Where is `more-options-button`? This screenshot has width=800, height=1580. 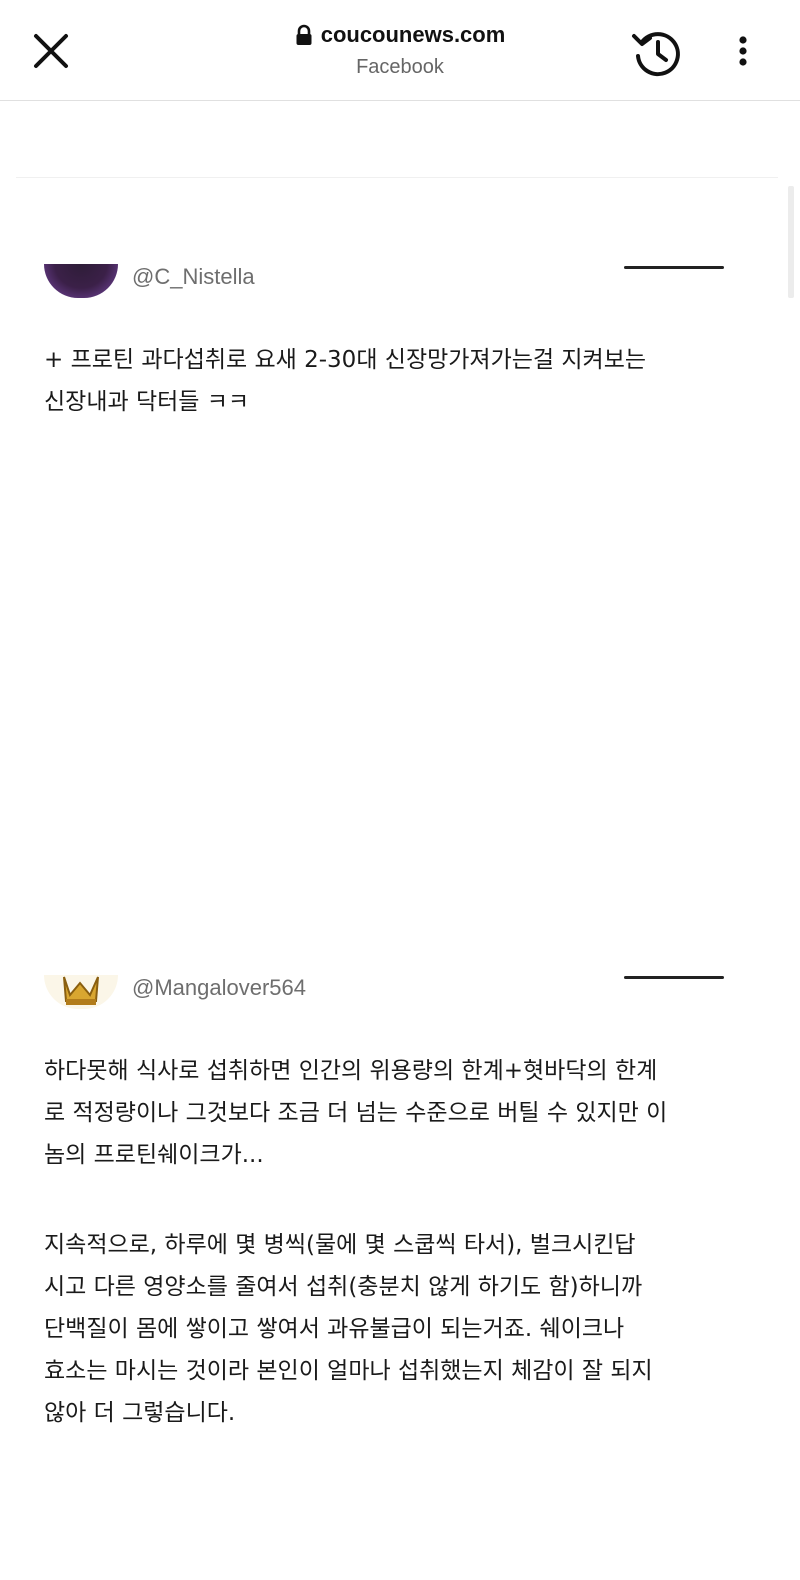
more-options-button is located at coordinates (743, 52).